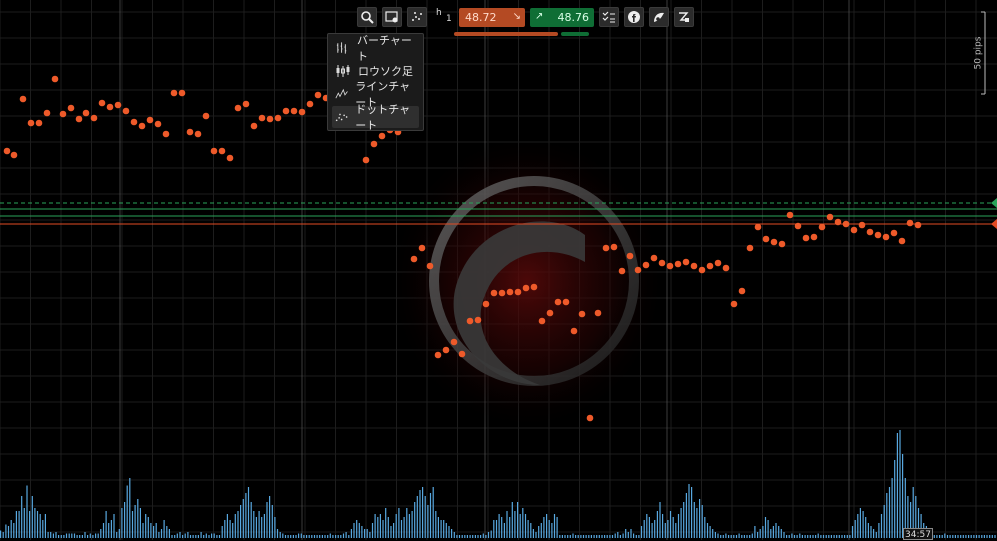  I want to click on zoom-icon, so click(367, 17).